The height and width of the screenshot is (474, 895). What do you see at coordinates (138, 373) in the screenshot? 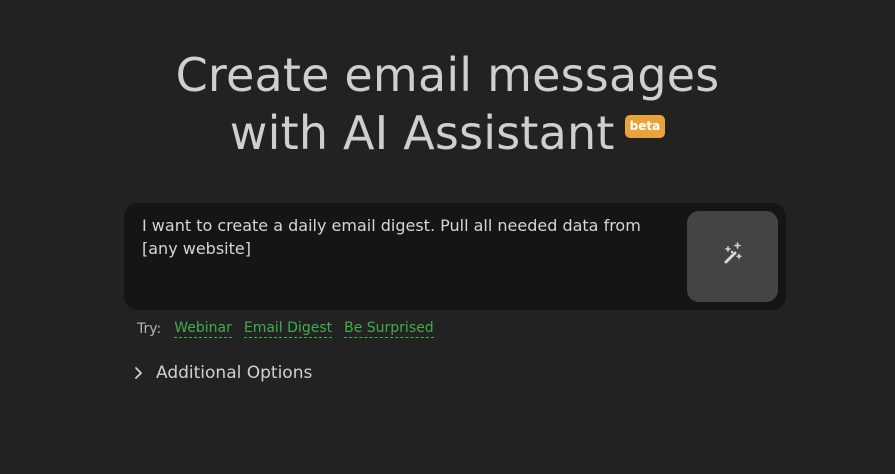
I see `chevron-right-icon` at bounding box center [138, 373].